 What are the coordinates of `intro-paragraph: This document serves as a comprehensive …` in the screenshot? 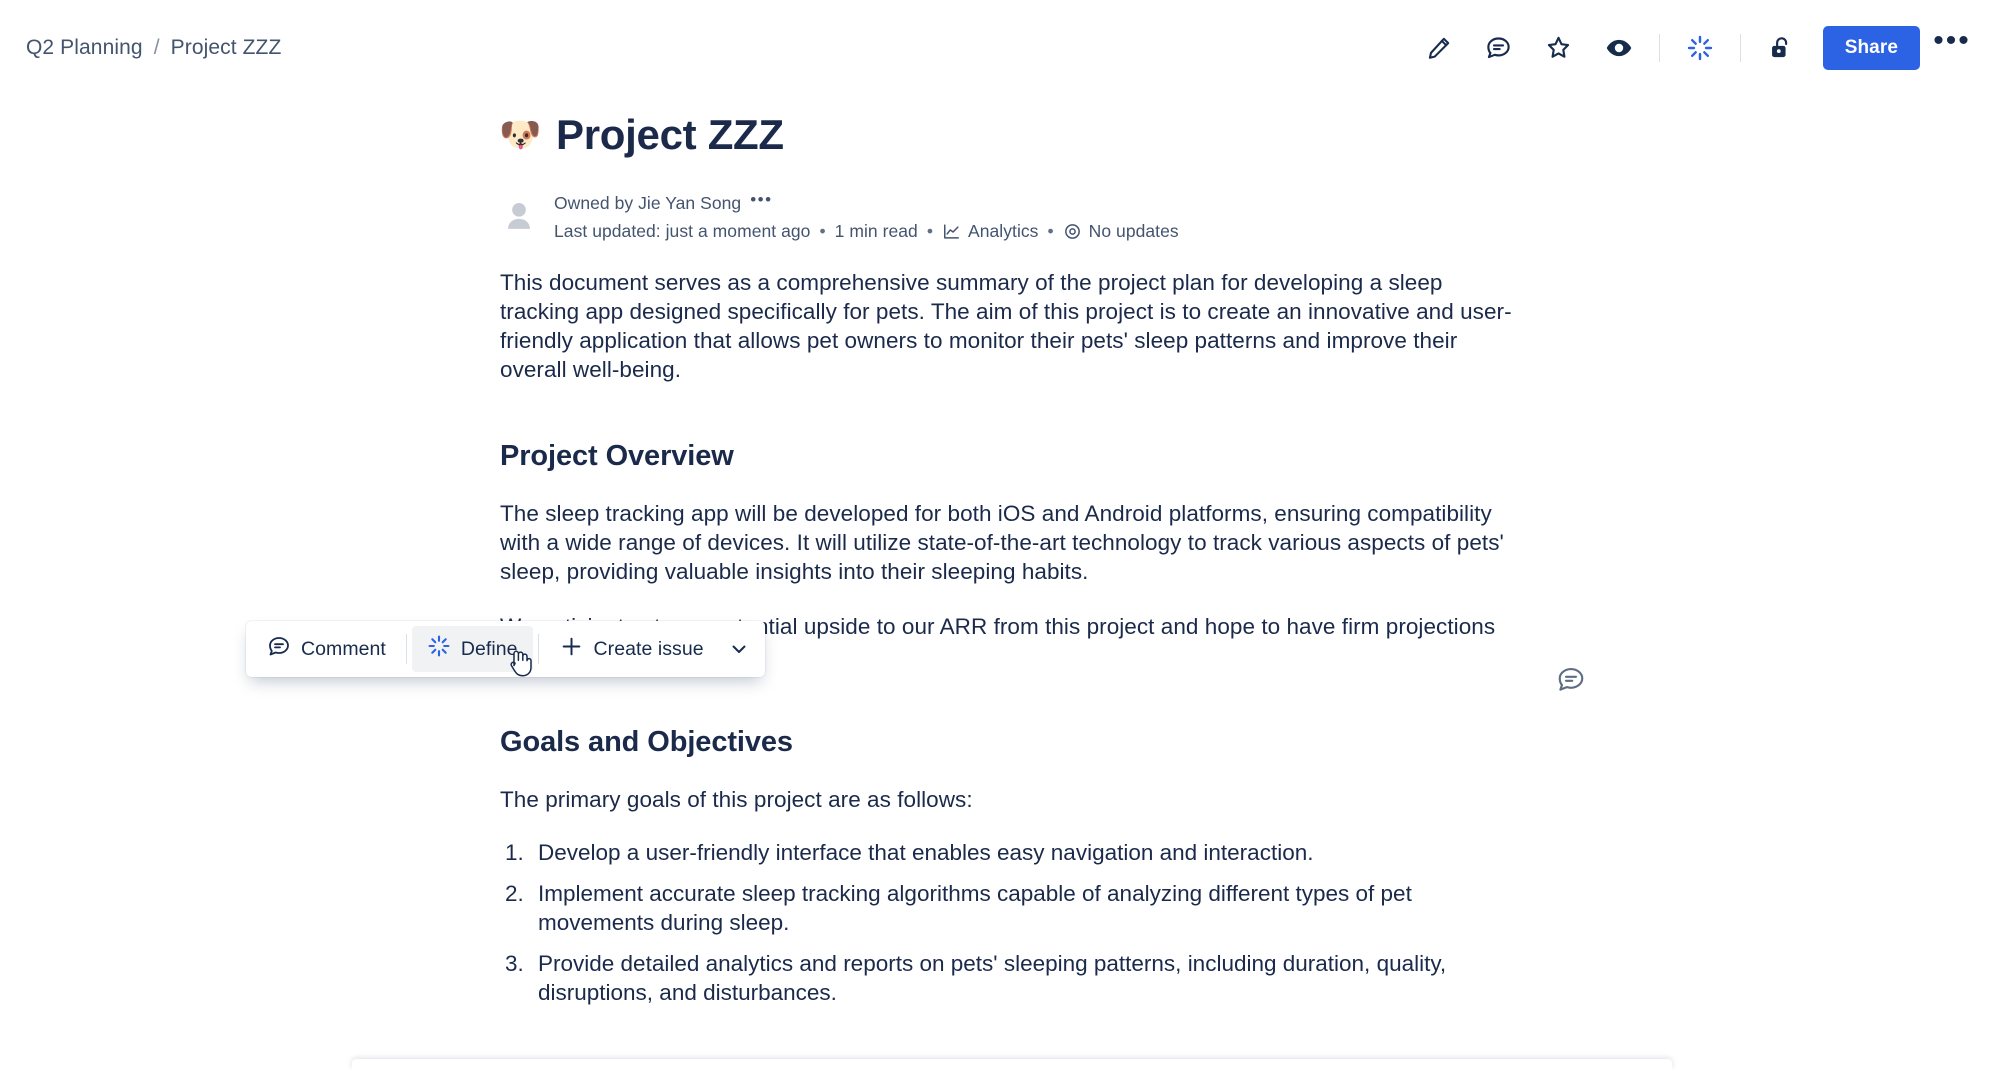 It's located at (1006, 326).